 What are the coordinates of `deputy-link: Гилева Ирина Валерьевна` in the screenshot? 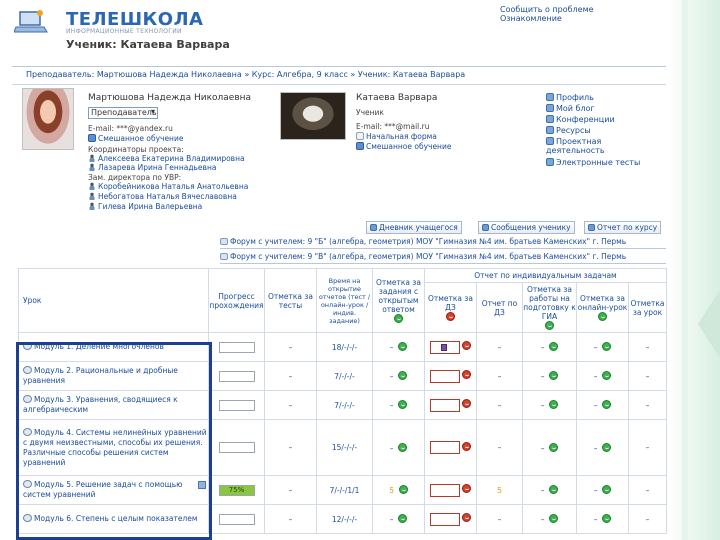 It's located at (145, 206).